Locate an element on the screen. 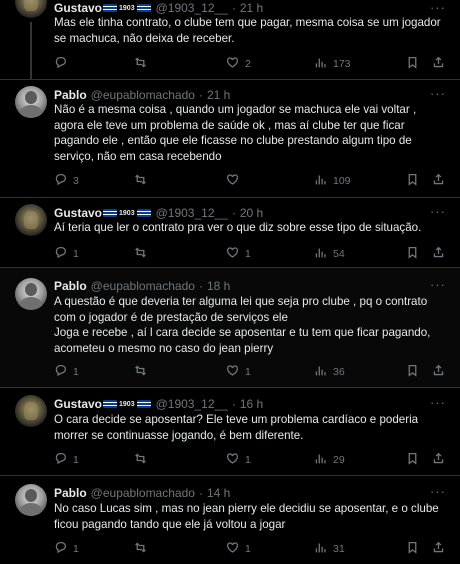 The height and width of the screenshot is (564, 460). timestamp: 14 h is located at coordinates (218, 493).